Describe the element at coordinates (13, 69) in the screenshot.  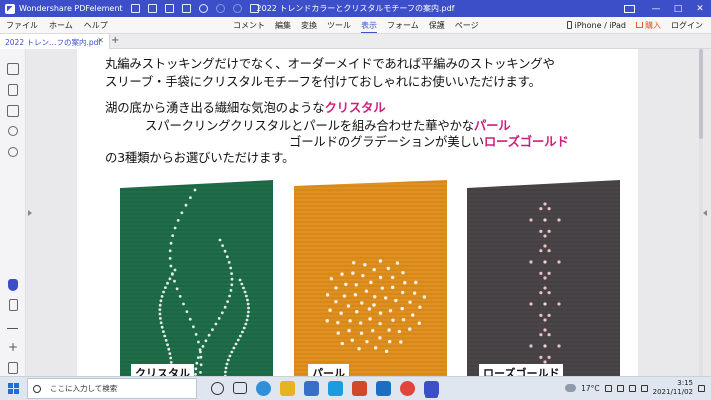
I see `thumbnails-icon` at that location.